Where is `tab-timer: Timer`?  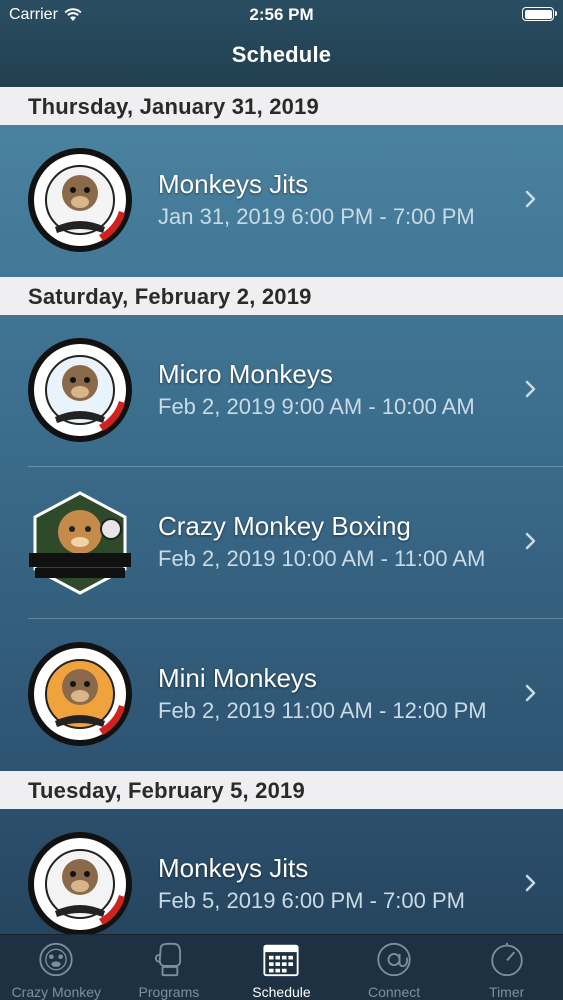 tab-timer: Timer is located at coordinates (506, 967).